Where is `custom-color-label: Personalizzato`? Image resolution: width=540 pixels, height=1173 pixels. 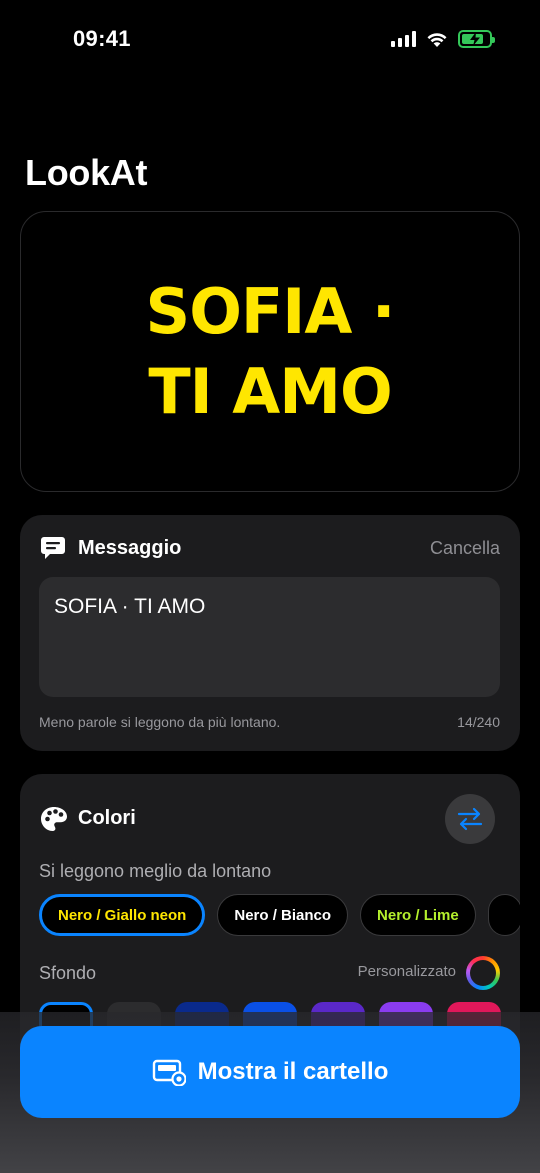
custom-color-label: Personalizzato is located at coordinates (406, 971).